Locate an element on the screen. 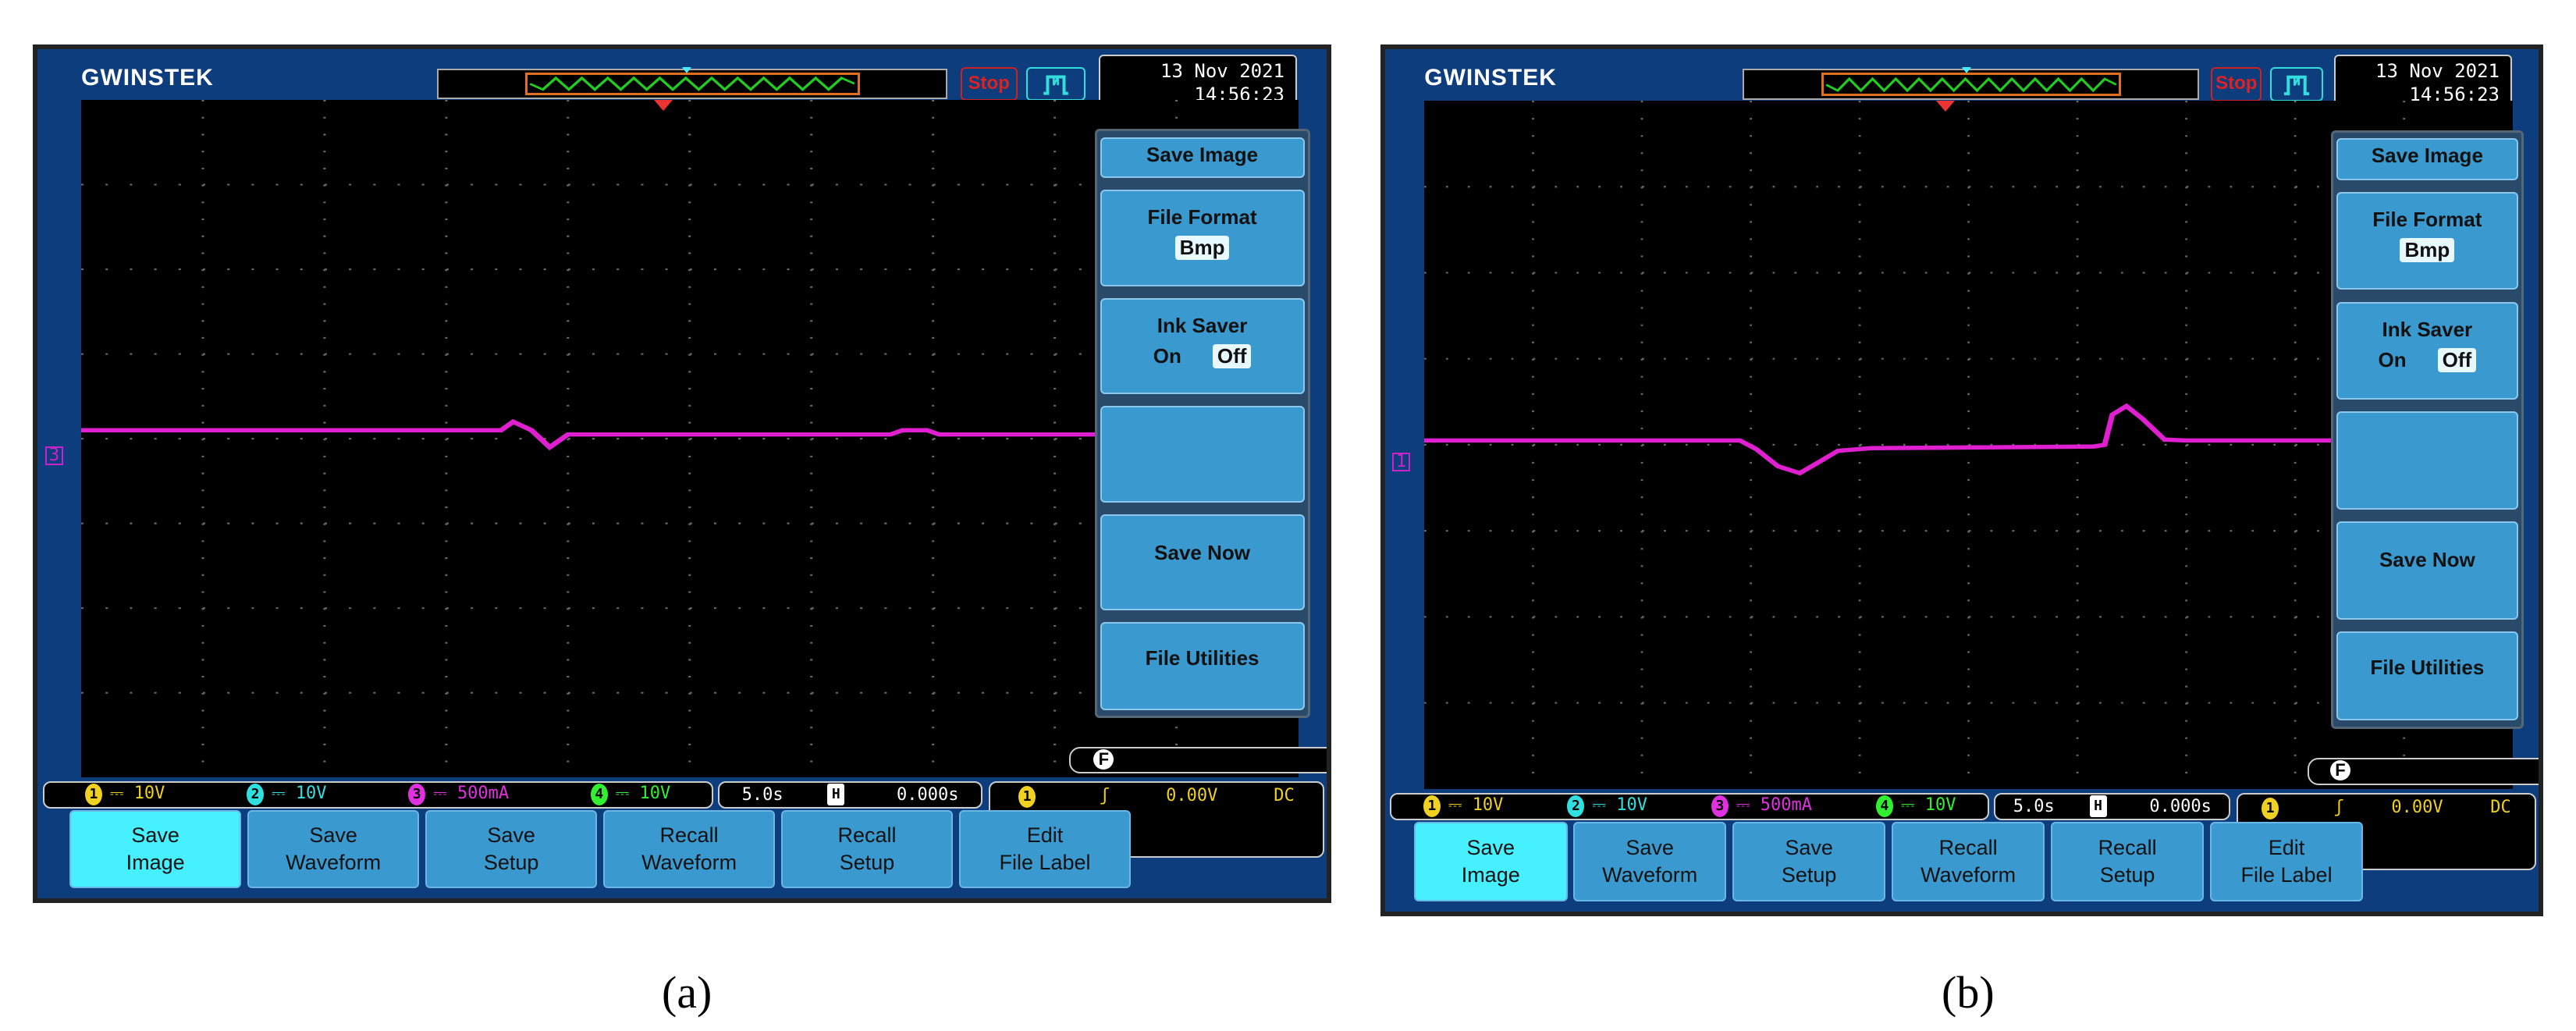 The height and width of the screenshot is (1031, 2576). caption-a: (a) is located at coordinates (687, 992).